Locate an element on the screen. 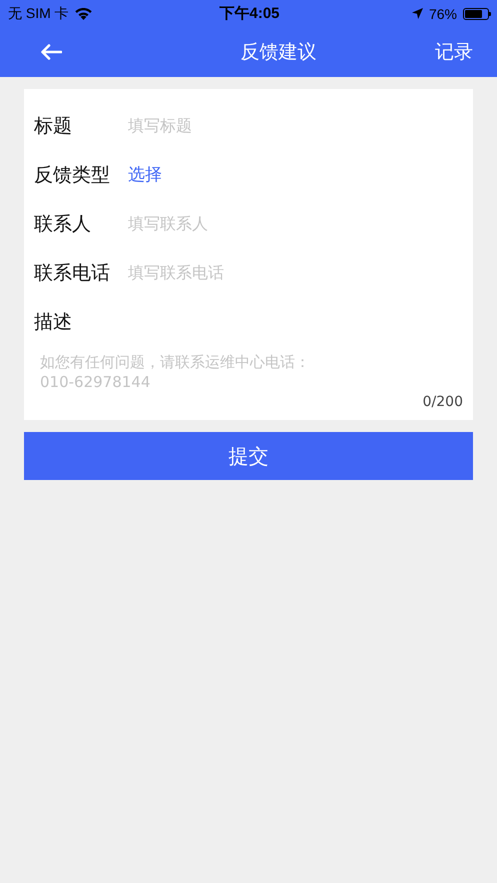  input-field: 填写标题 is located at coordinates (295, 125).